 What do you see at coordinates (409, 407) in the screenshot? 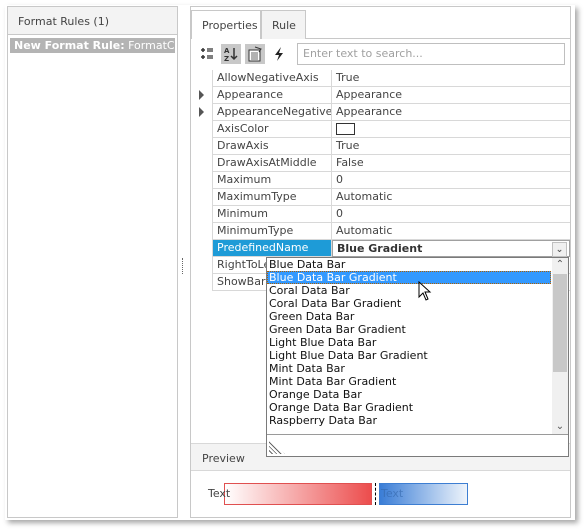
I see `dropdown-item: Orange Data Bar Gradient` at bounding box center [409, 407].